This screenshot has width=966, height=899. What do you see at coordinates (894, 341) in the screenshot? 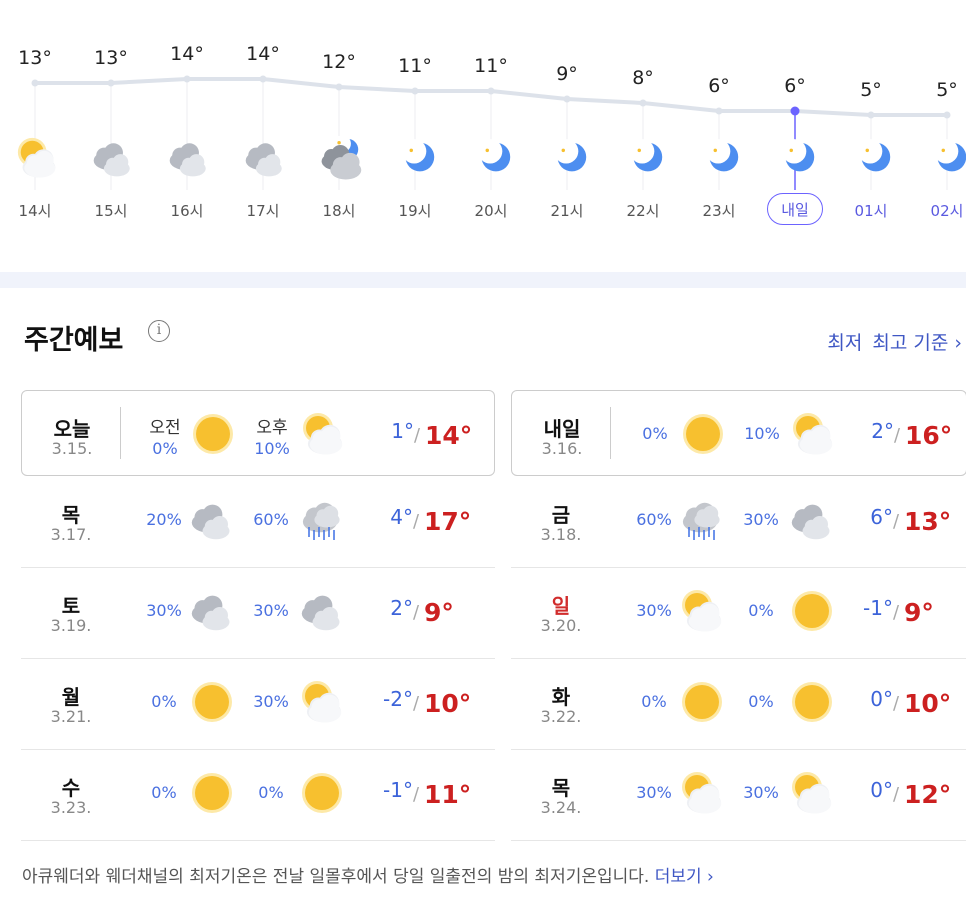
I see `criteria-link: 최저 최고 기준 ›` at bounding box center [894, 341].